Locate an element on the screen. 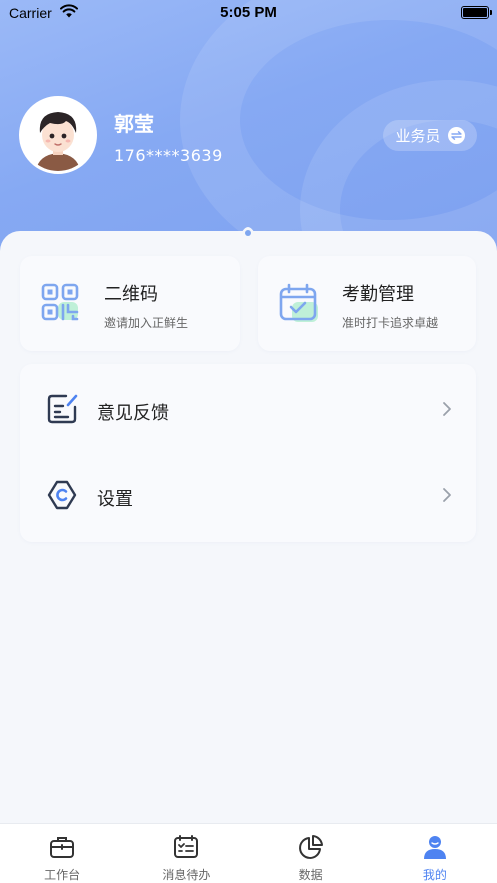 The width and height of the screenshot is (497, 883). pie-chart-icon is located at coordinates (310, 847).